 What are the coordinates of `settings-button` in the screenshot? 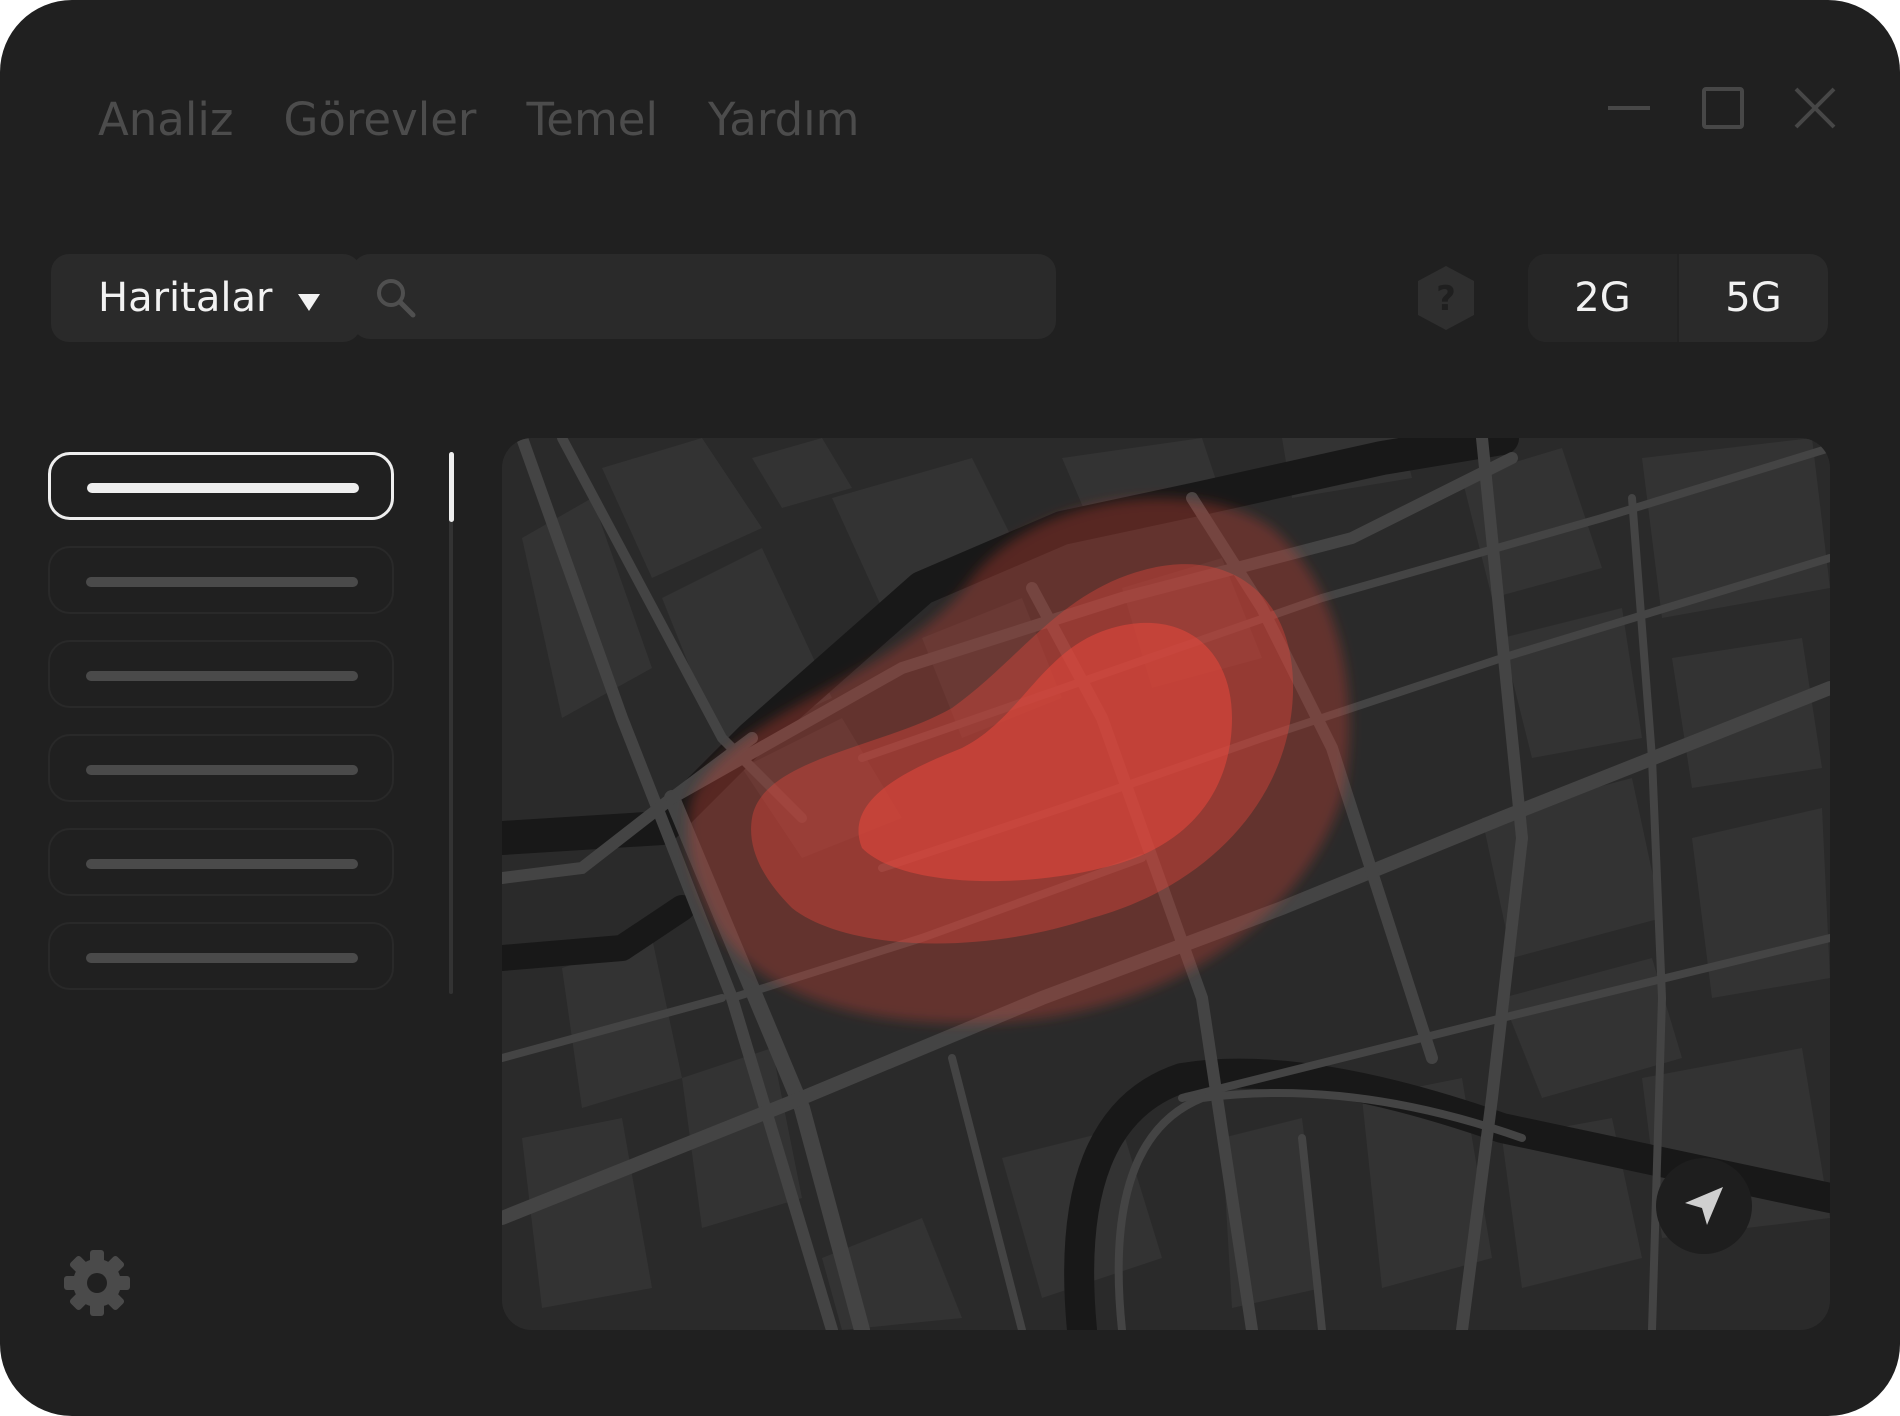 It's located at (97, 1283).